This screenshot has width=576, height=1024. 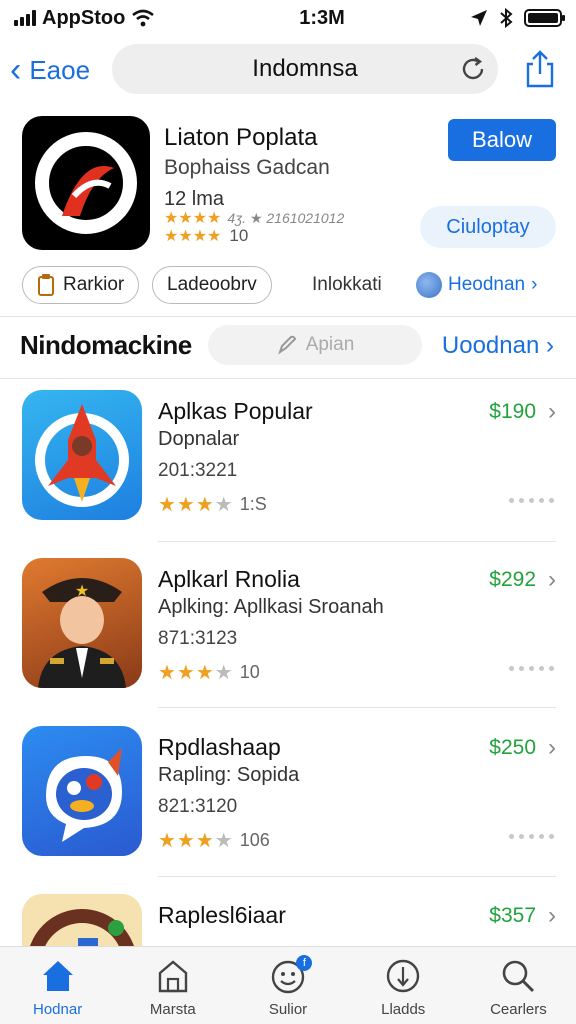 I want to click on app-rating: ★★★★ 1:S, so click(x=212, y=504).